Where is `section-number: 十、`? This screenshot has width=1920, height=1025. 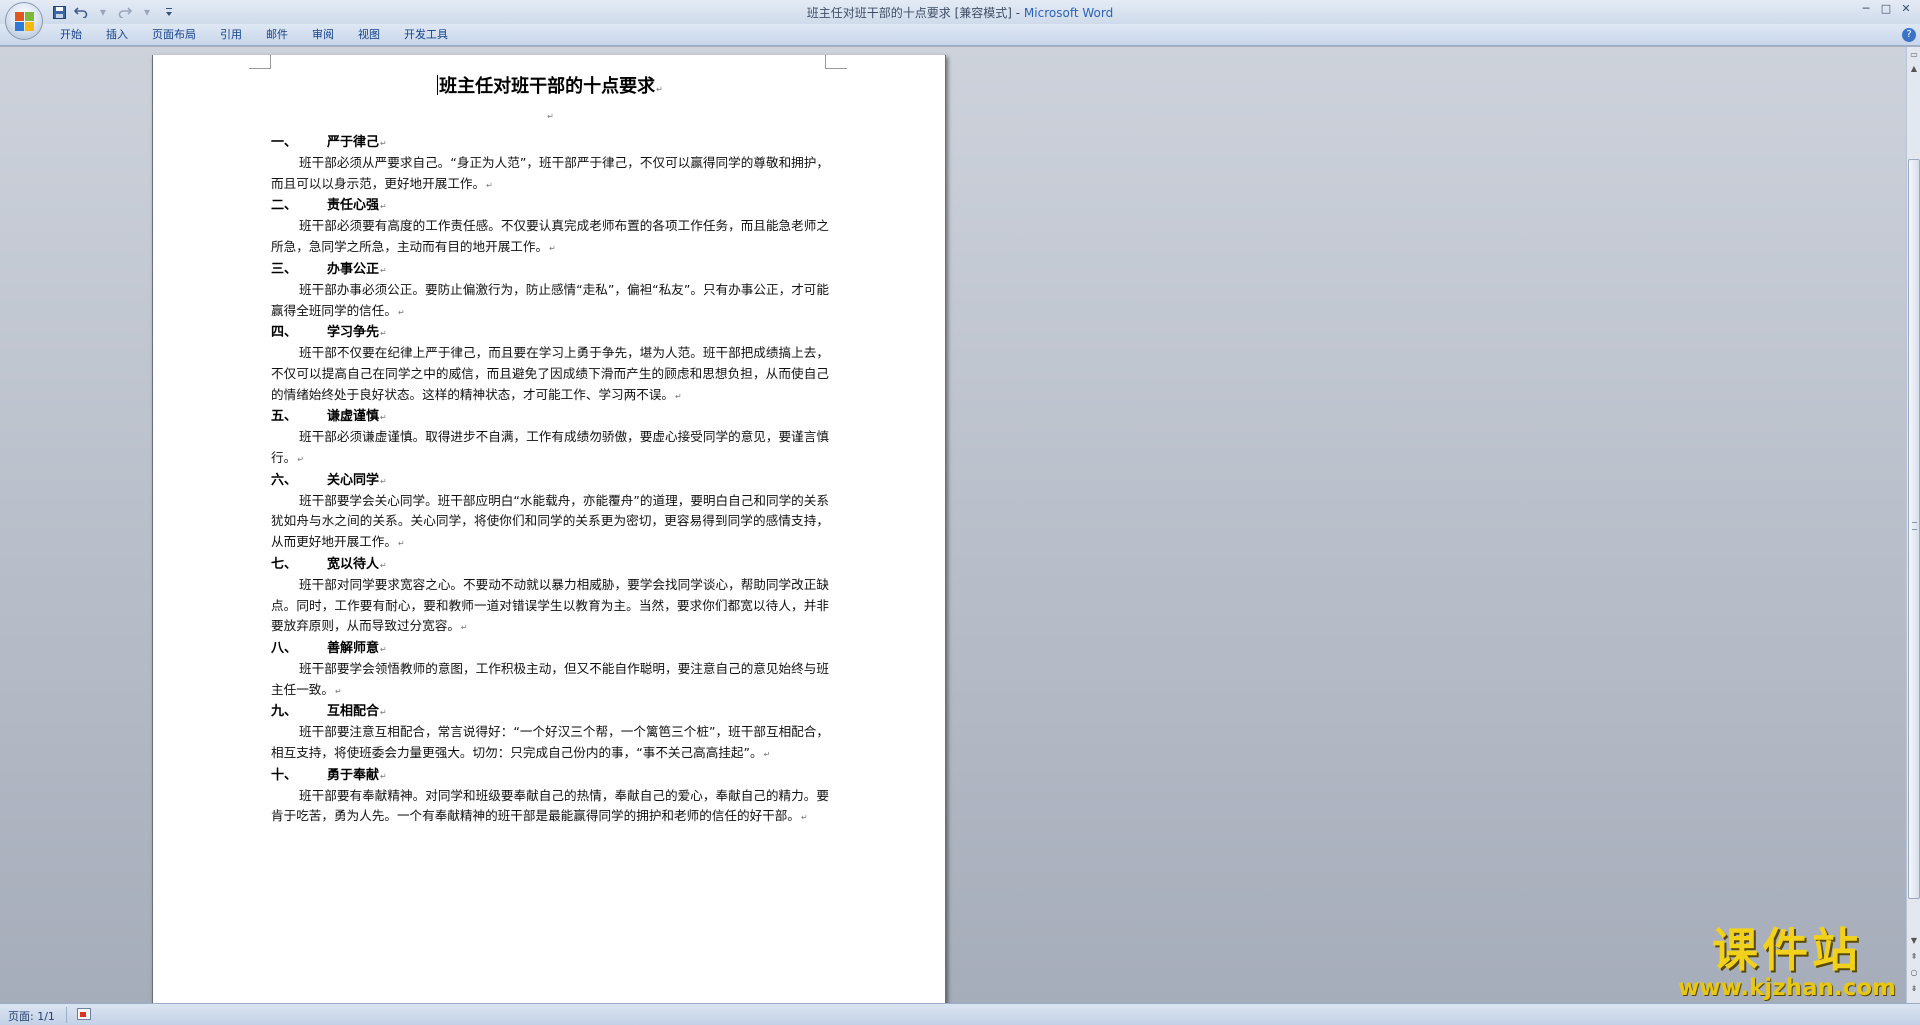
section-number: 十、 is located at coordinates (284, 775).